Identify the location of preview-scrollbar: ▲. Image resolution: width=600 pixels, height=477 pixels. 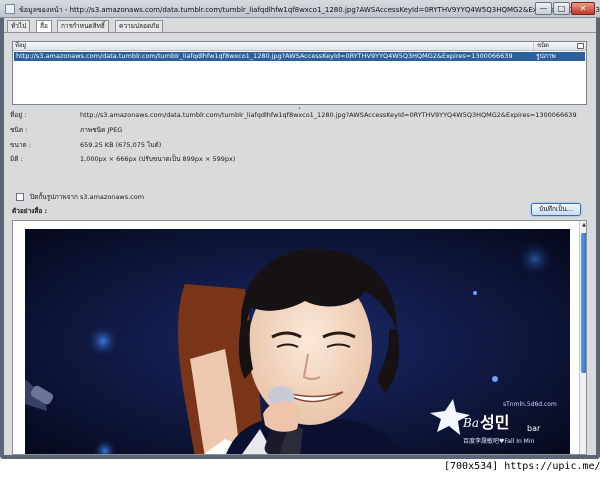
(582, 337).